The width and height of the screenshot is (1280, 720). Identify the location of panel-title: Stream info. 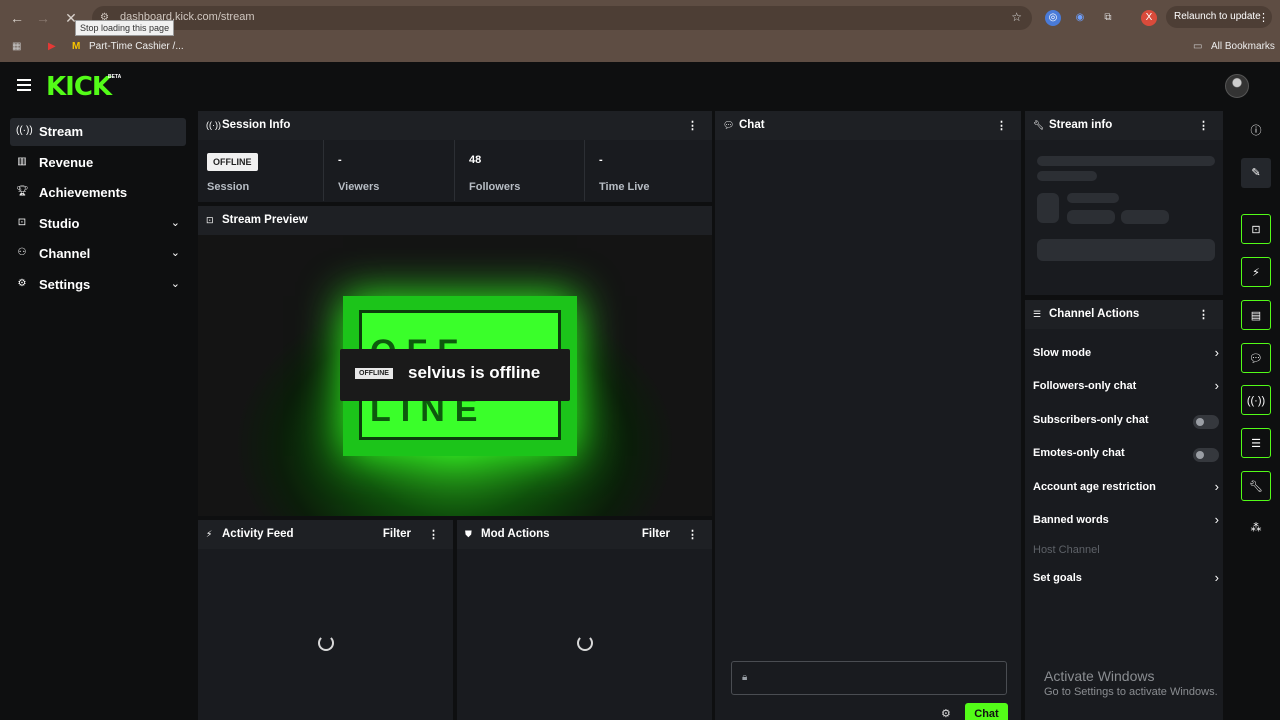
(1081, 125).